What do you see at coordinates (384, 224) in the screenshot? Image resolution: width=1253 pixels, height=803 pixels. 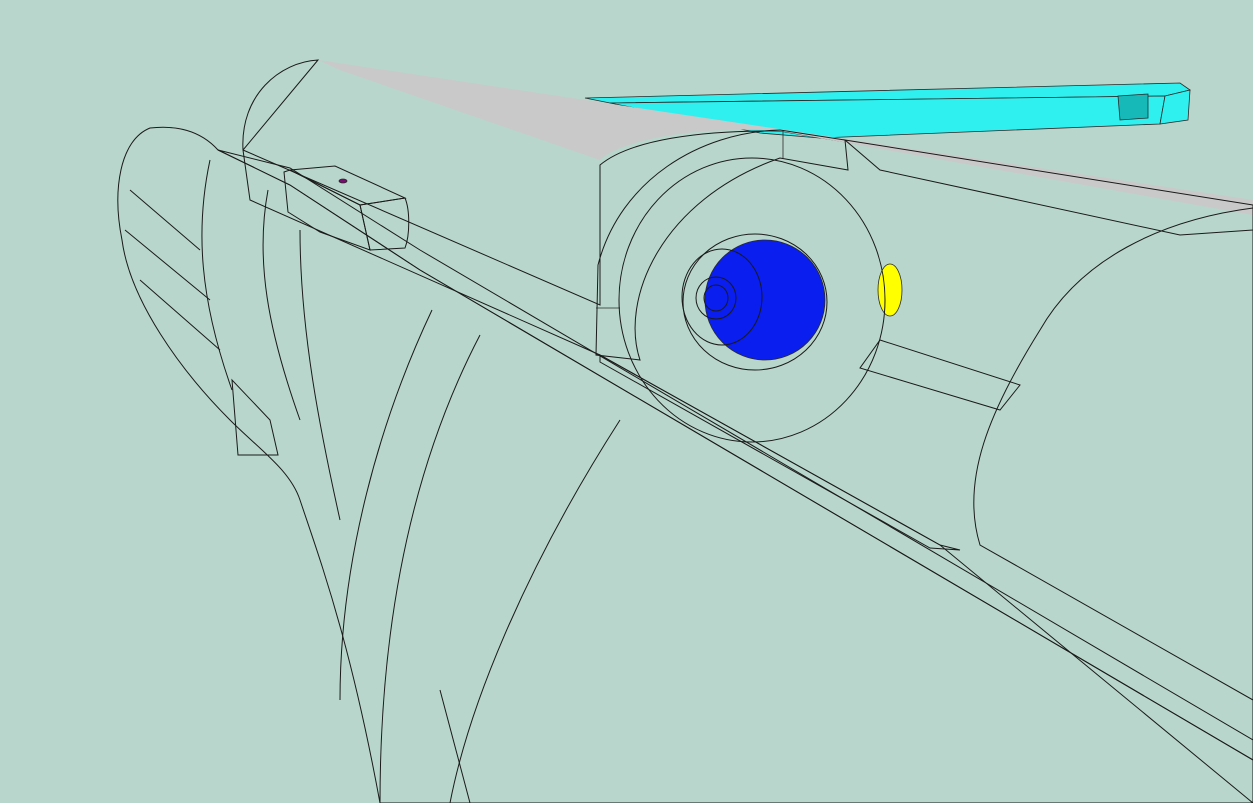 I see `trigger-block-end` at bounding box center [384, 224].